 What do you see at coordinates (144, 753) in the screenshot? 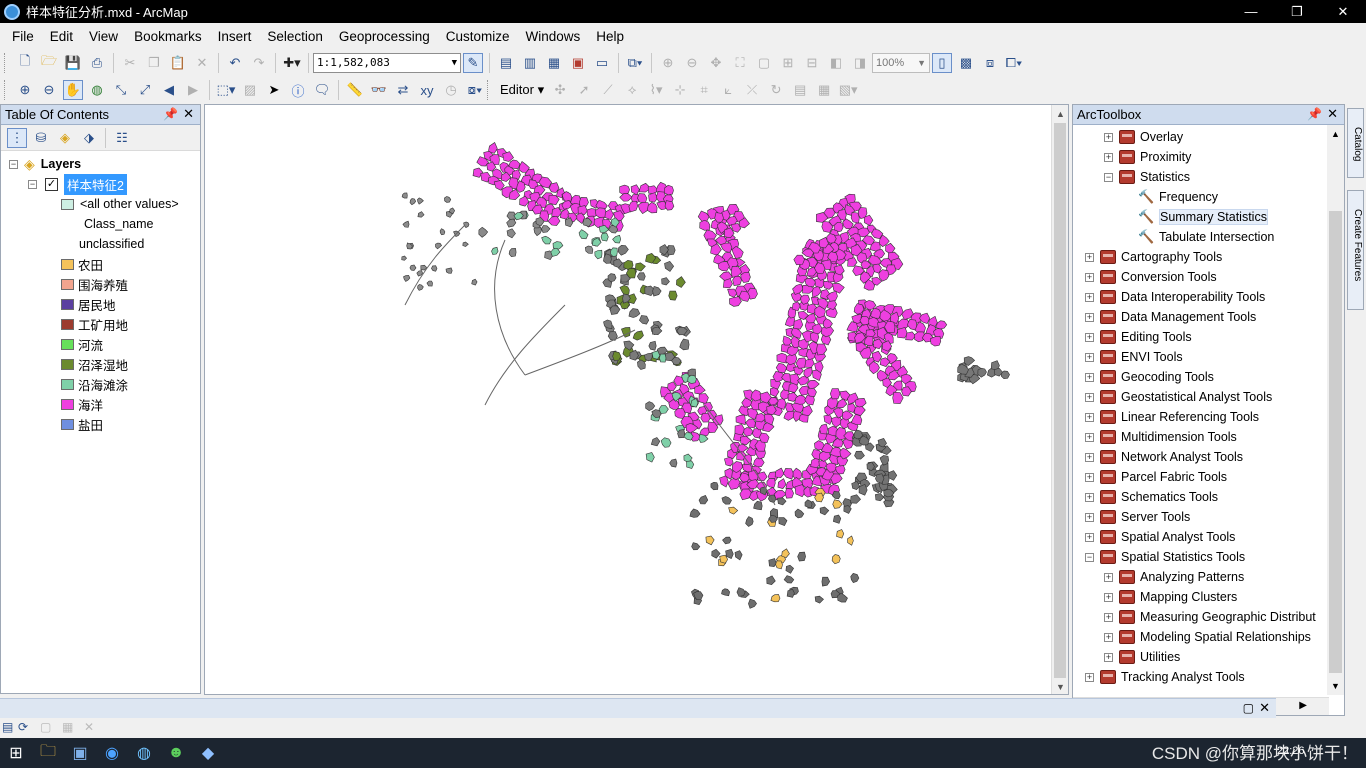
I see `search-app-icon: ◍` at bounding box center [144, 753].